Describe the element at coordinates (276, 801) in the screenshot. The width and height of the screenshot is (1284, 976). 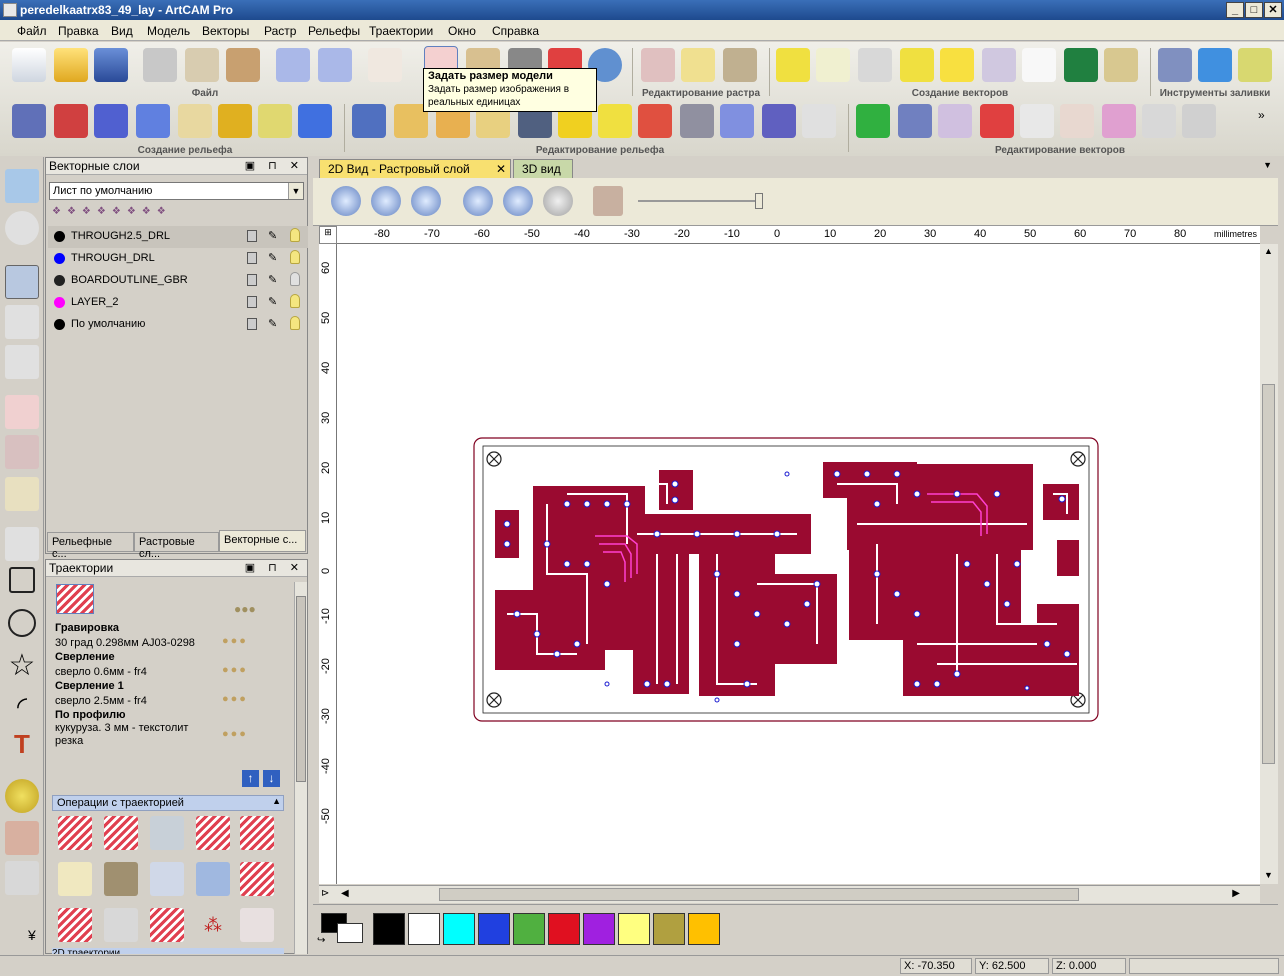
I see `collapse-icon: ▲` at that location.